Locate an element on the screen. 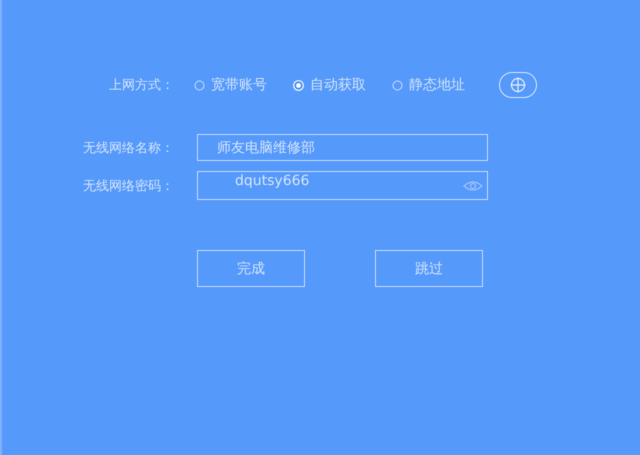  crosshair-button is located at coordinates (518, 85).